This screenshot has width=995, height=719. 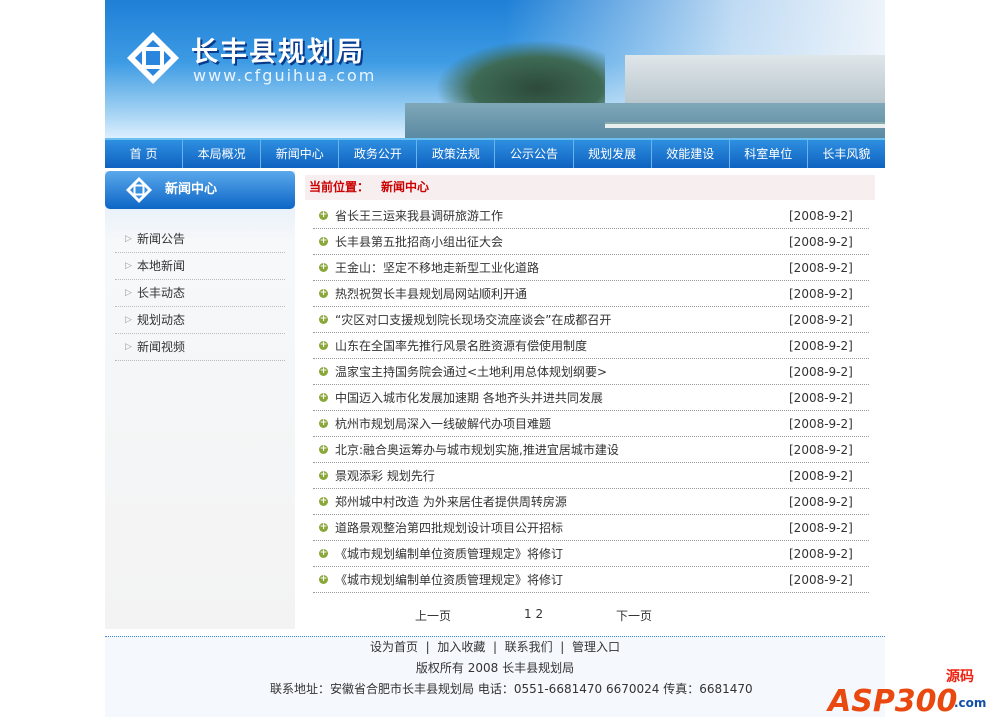 What do you see at coordinates (562, 397) in the screenshot?
I see `news-title-link: 中国迈入城市化发展加速期 各地齐头并进共同发展` at bounding box center [562, 397].